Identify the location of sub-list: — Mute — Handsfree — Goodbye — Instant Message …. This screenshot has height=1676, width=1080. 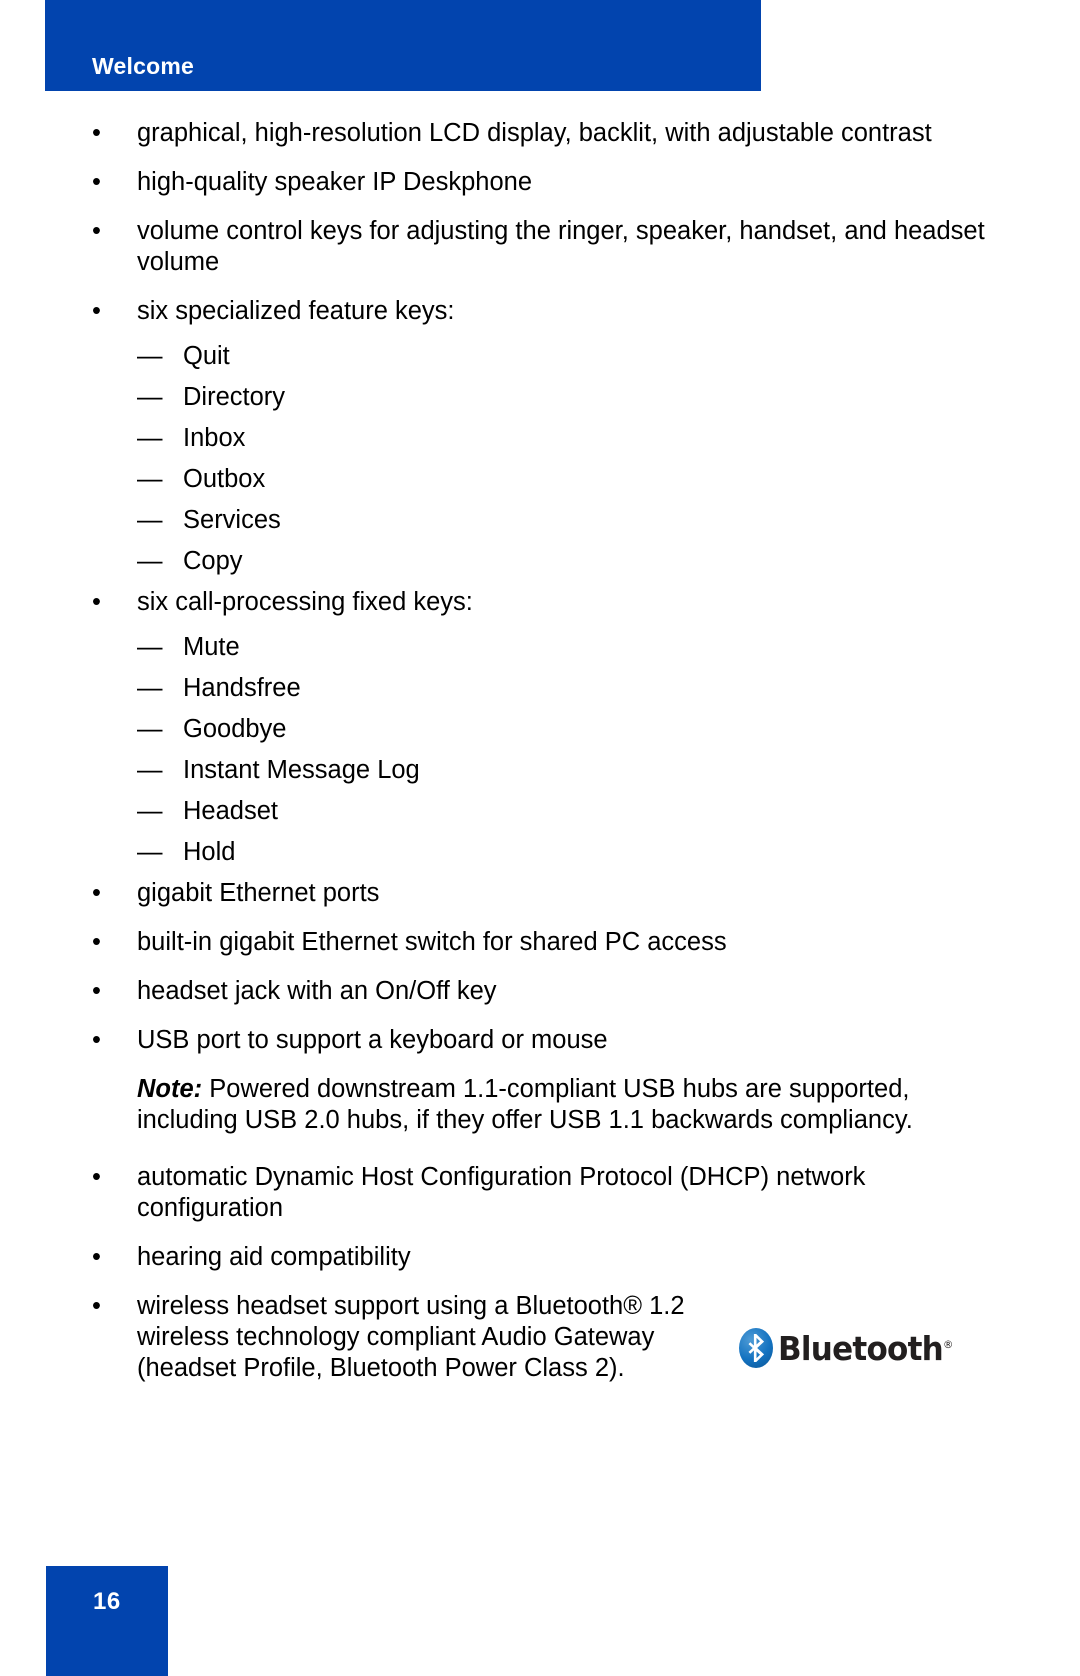
(540, 750).